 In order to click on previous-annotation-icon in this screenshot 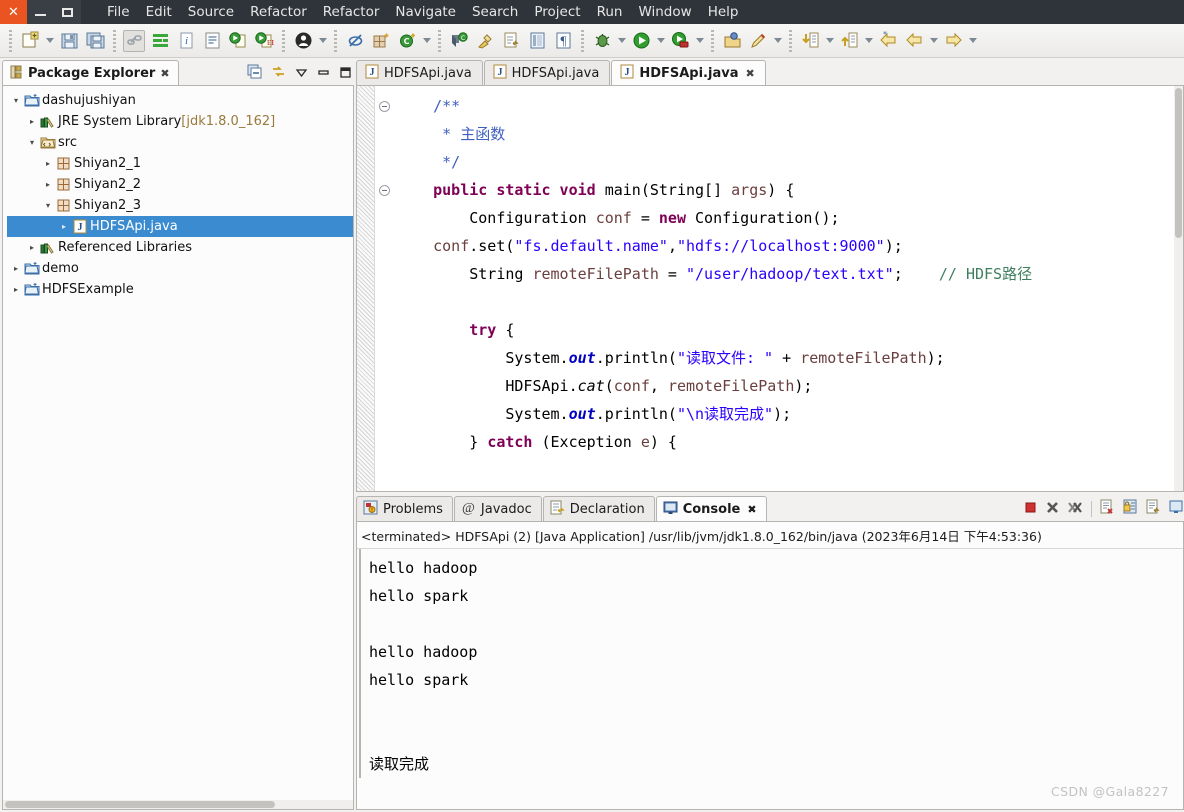, I will do `click(537, 41)`.